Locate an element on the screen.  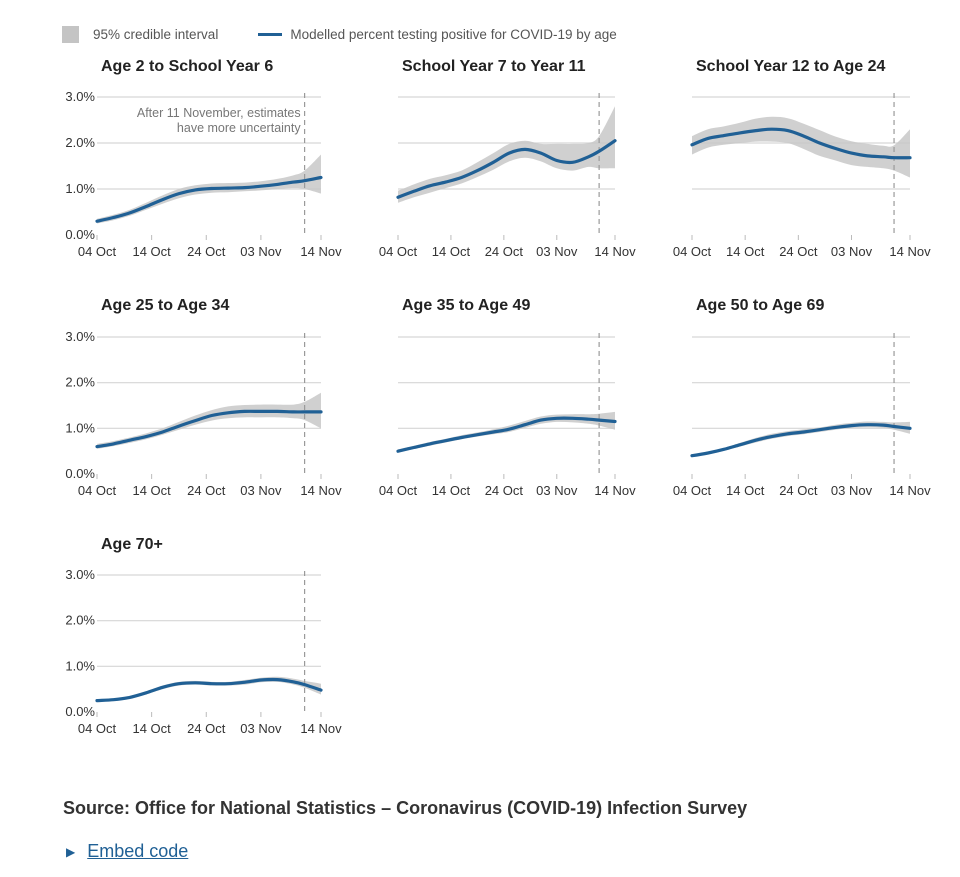
panel-3: 04 Oct 14 Oct 24 Oct 03 Nov 14 Nov is located at coordinates (802, 176).